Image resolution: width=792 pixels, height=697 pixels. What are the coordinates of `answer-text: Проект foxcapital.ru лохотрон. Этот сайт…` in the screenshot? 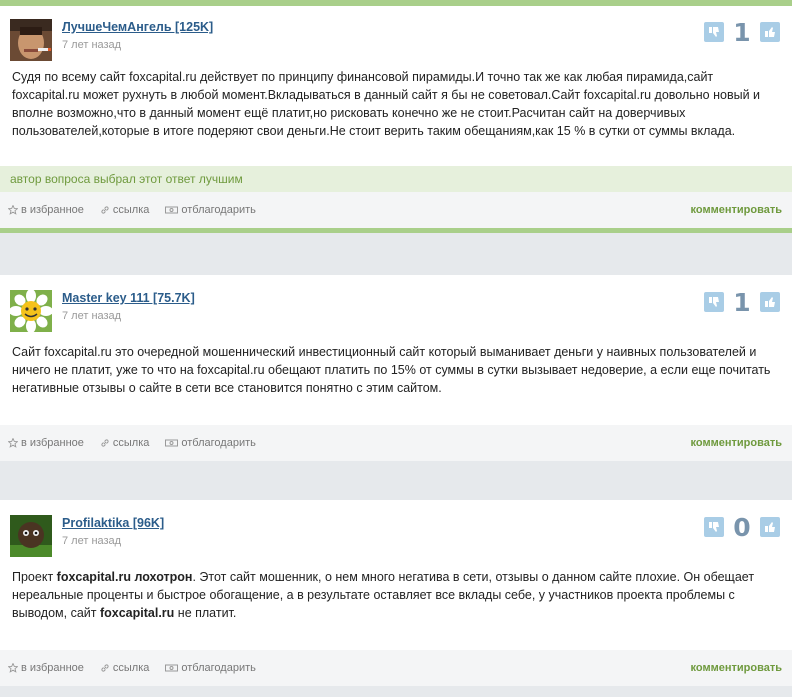 It's located at (396, 608).